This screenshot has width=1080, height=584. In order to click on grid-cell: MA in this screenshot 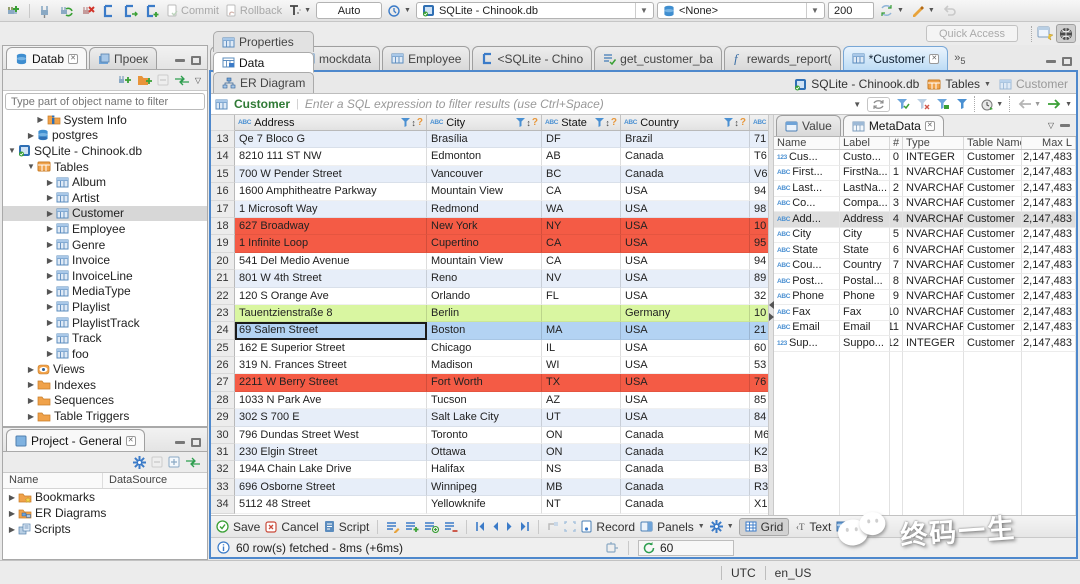, I will do `click(581, 331)`.